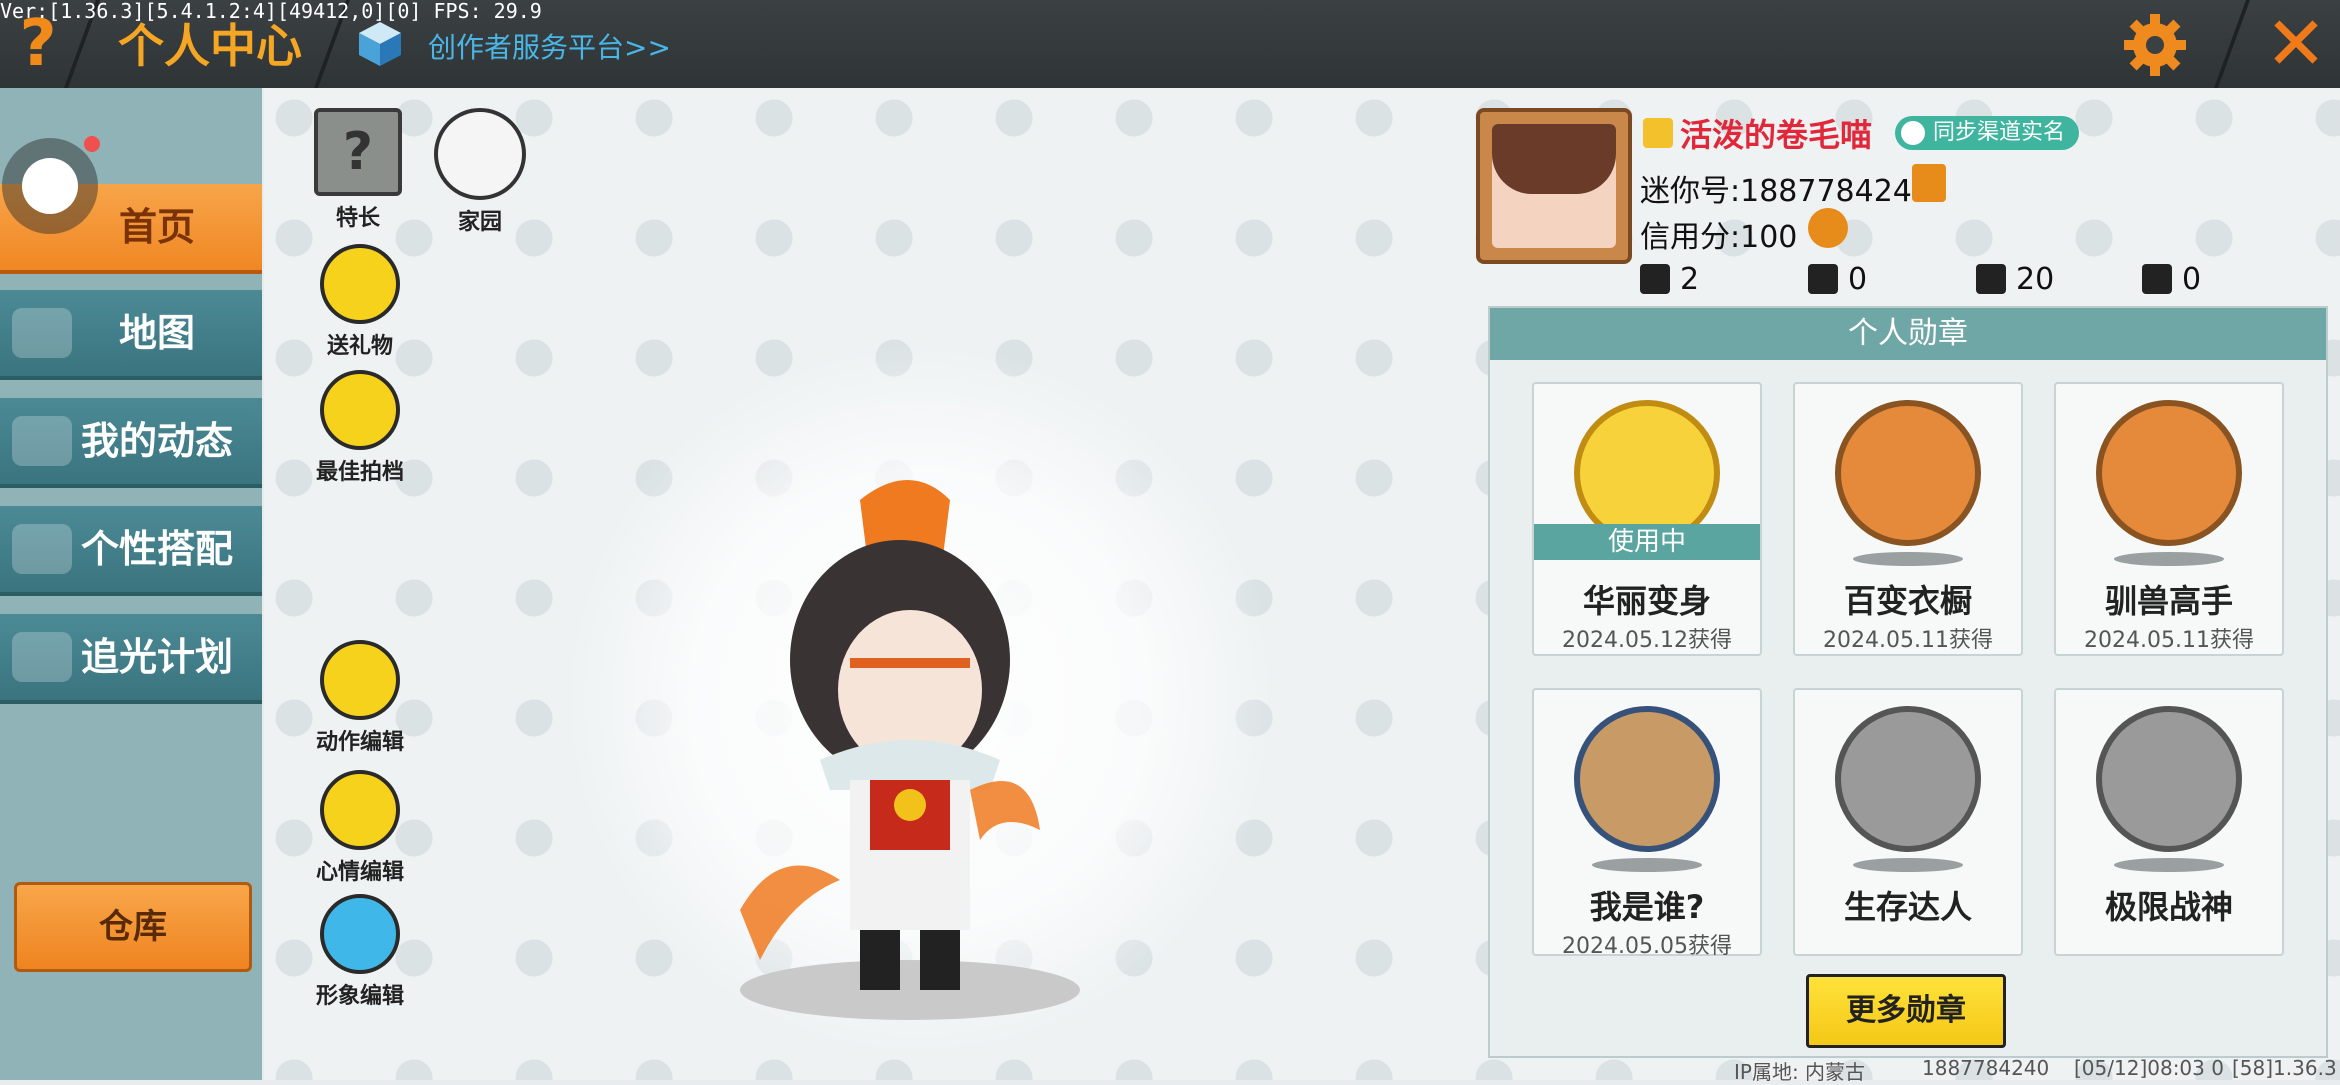 This screenshot has width=2340, height=1085. Describe the element at coordinates (133, 927) in the screenshot. I see `storage-button: 仓库` at that location.